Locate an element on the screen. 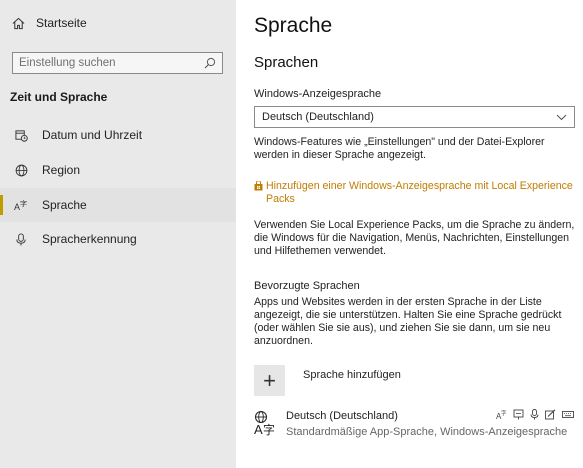 This screenshot has height=468, width=583. language-glyph-icon: A 字 is located at coordinates (264, 423).